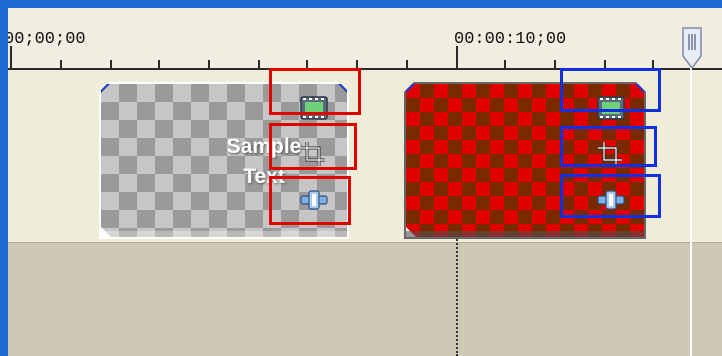 The image size is (722, 356). I want to click on ruler-time-mark: 00:00:10;00, so click(510, 39).